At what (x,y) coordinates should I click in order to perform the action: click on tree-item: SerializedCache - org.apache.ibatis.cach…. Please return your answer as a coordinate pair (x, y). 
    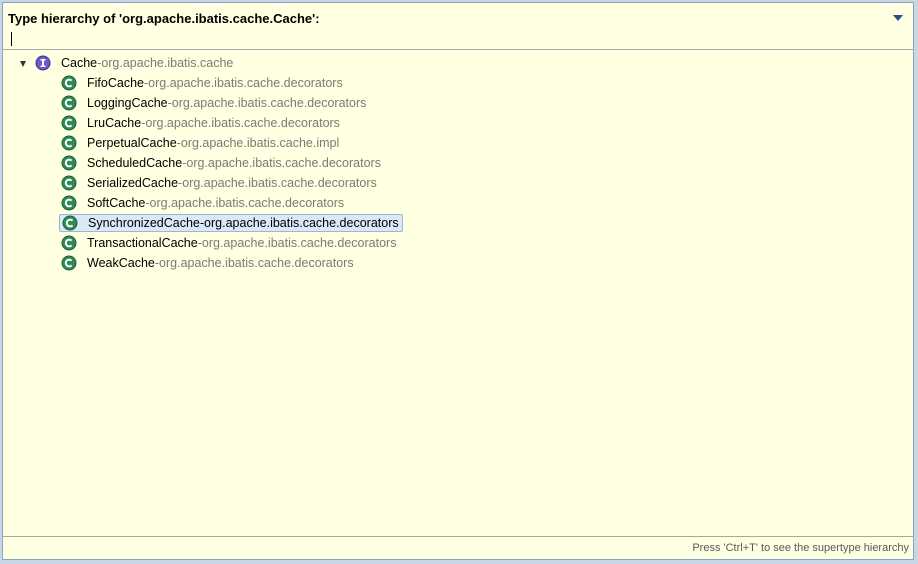
    Looking at the image, I should click on (219, 183).